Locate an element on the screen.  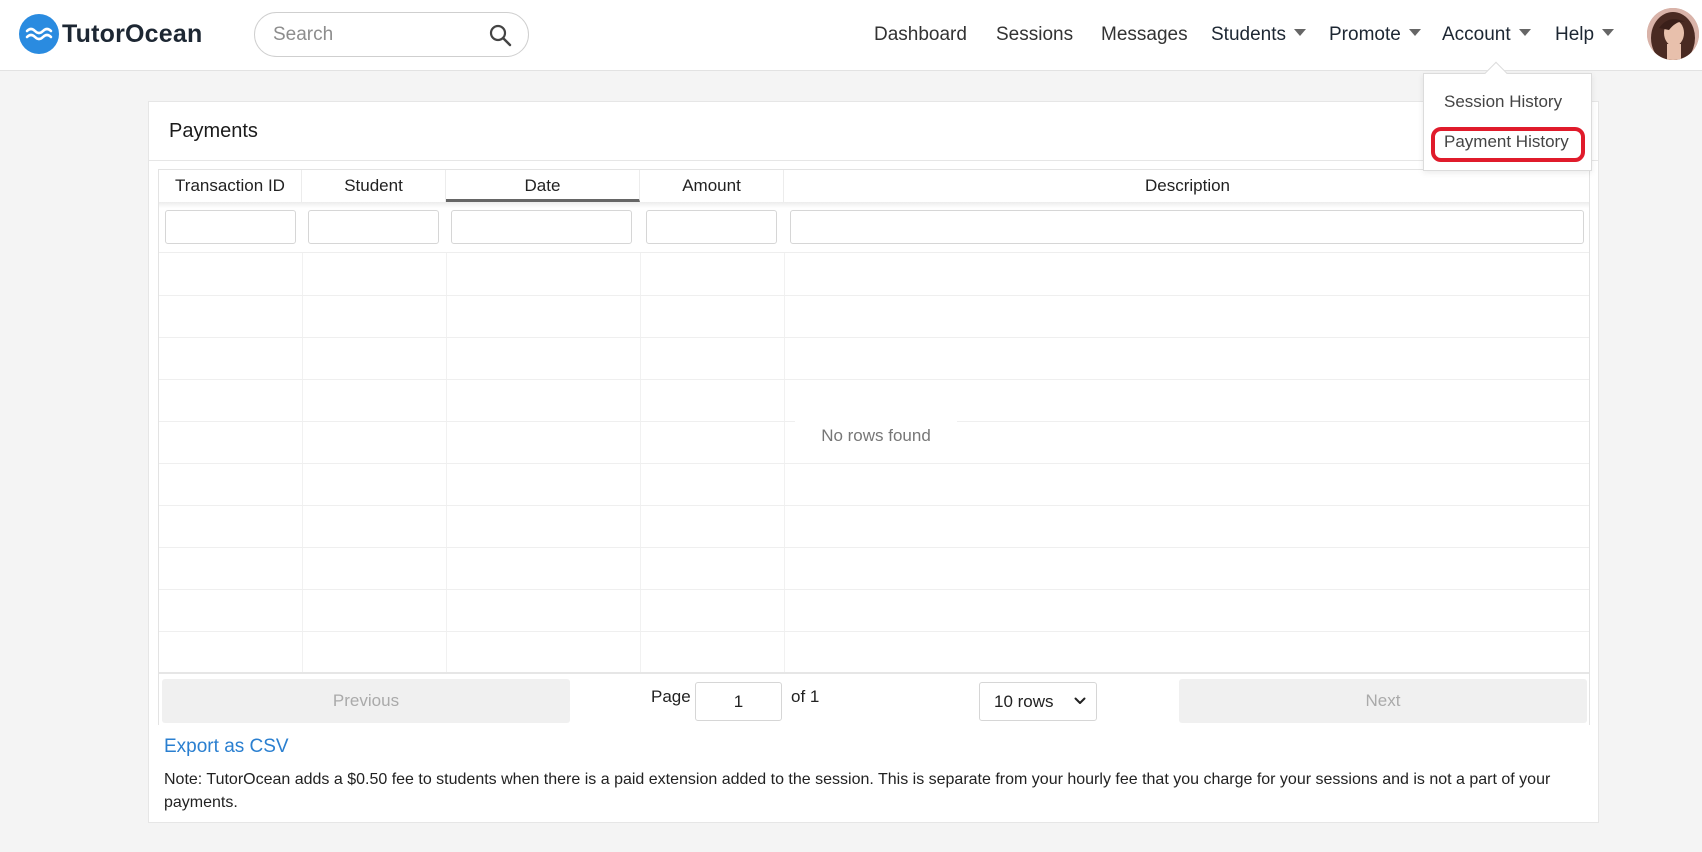
nav-messages: Messages is located at coordinates (1144, 35).